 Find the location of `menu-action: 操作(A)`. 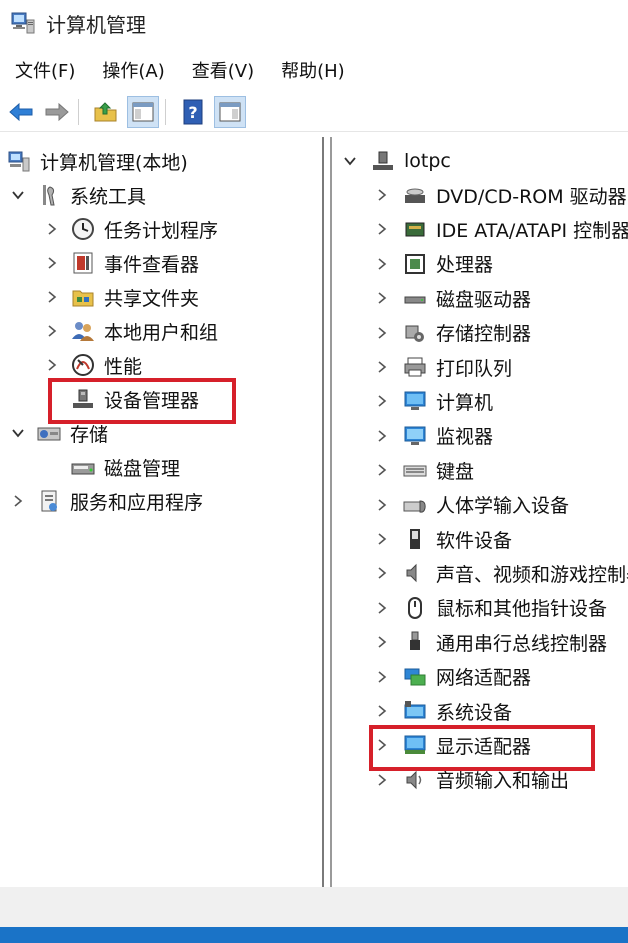

menu-action: 操作(A) is located at coordinates (133, 70).